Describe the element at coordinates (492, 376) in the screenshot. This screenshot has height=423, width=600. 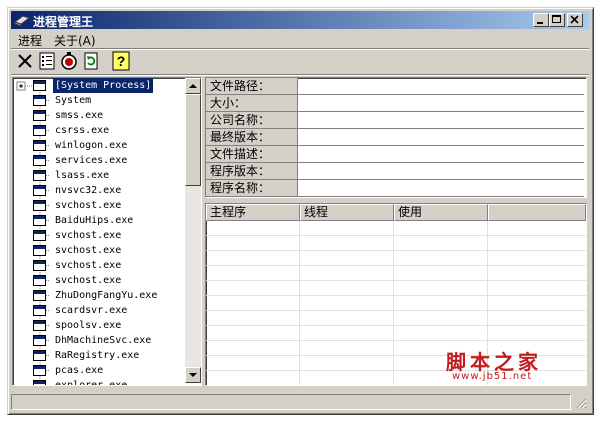
I see `watermark-url: www.jb51.net` at that location.